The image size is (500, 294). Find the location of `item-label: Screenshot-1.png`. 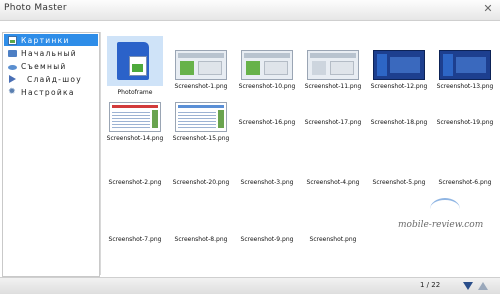

item-label: Screenshot-1.png is located at coordinates (201, 86).